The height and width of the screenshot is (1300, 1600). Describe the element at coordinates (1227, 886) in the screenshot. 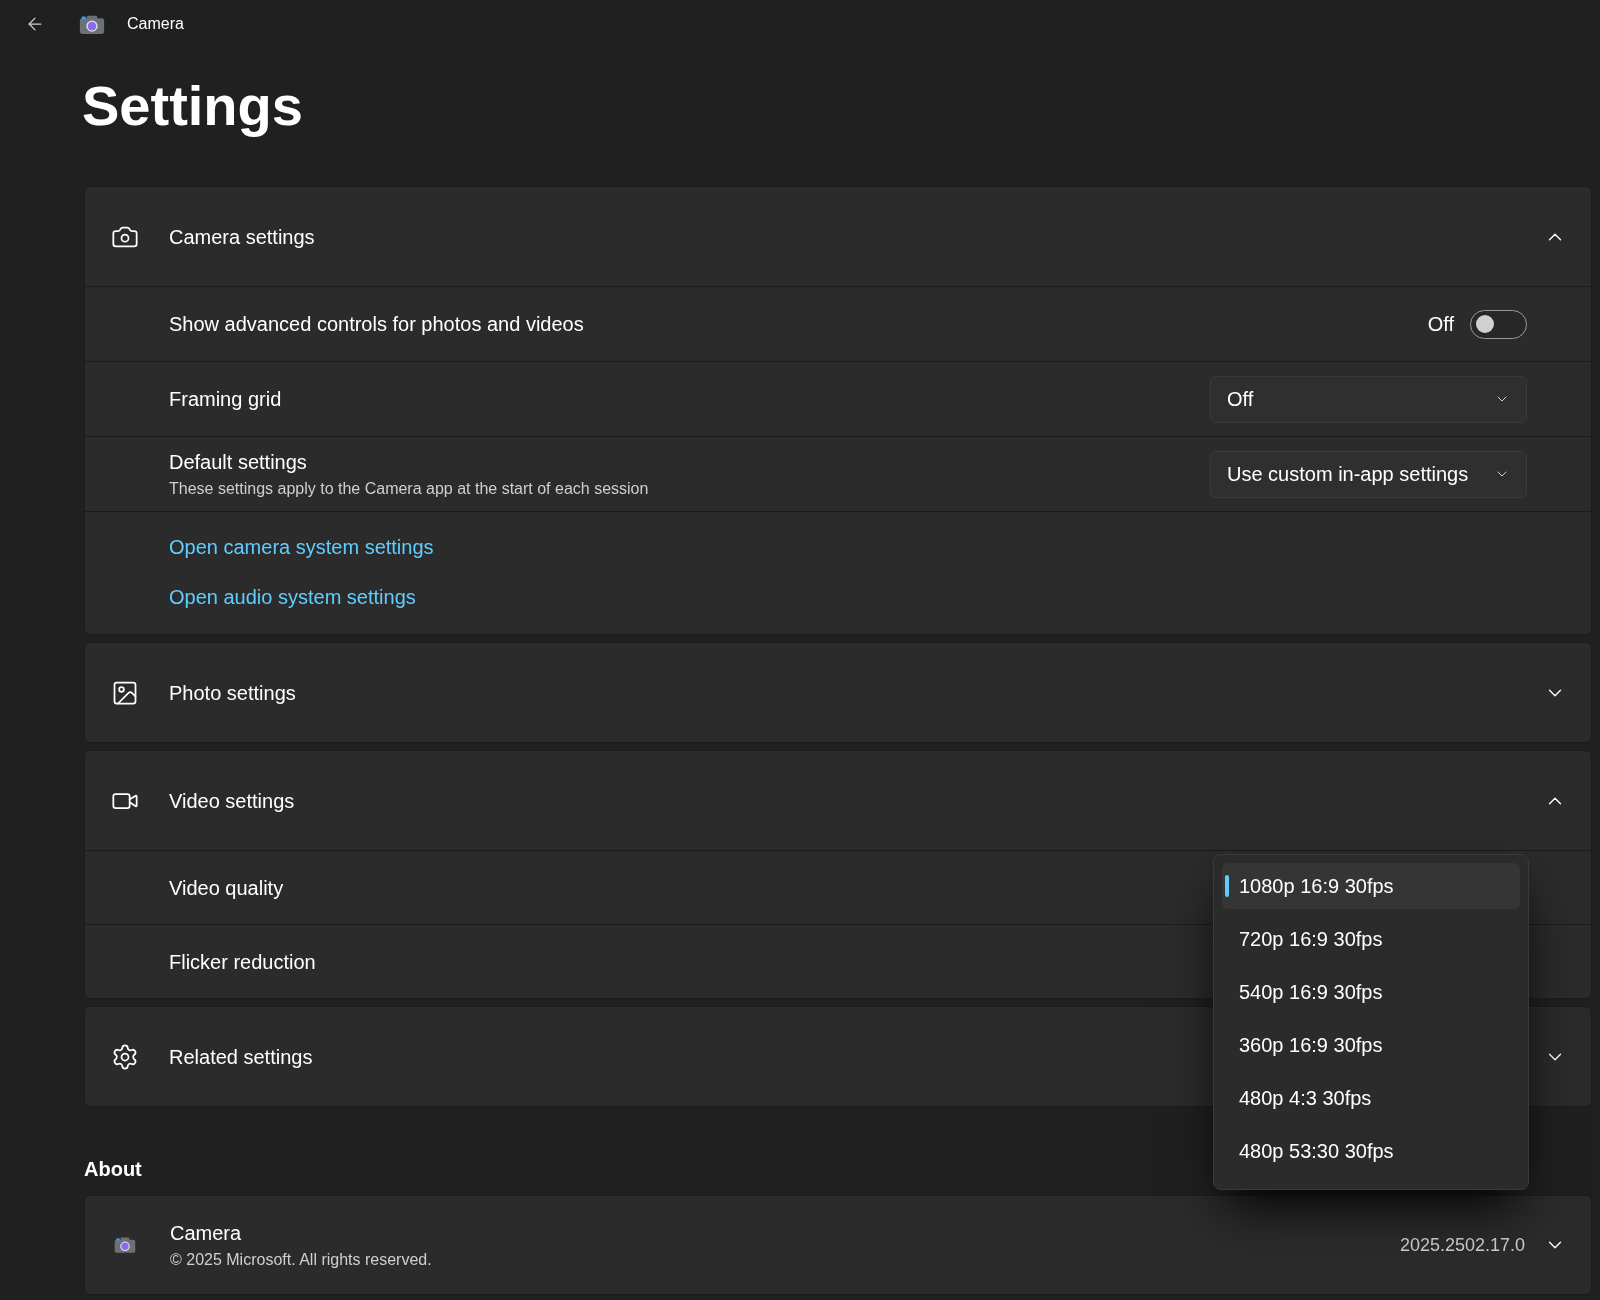

I see `selection-indicator` at that location.